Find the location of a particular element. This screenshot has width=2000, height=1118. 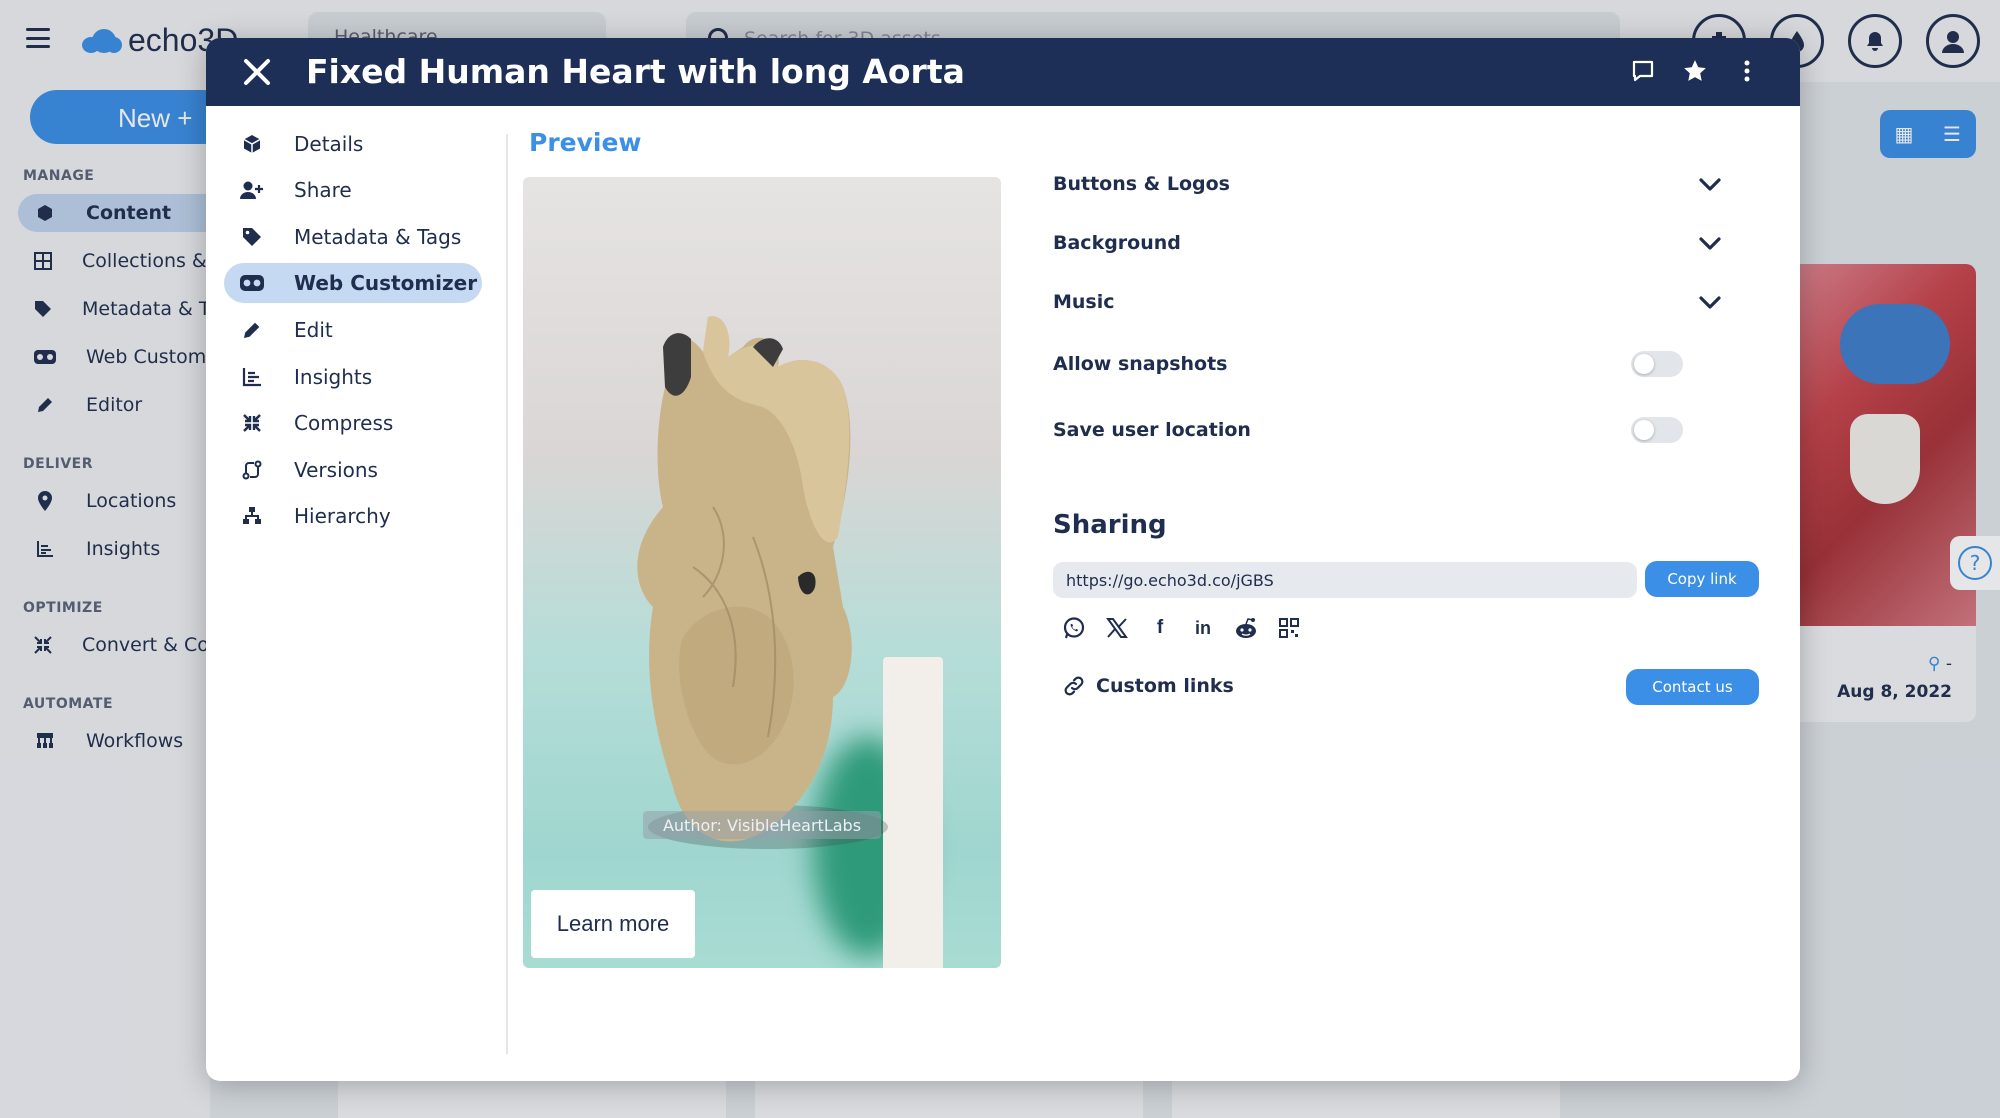

facebook-icon: f is located at coordinates (1160, 628).